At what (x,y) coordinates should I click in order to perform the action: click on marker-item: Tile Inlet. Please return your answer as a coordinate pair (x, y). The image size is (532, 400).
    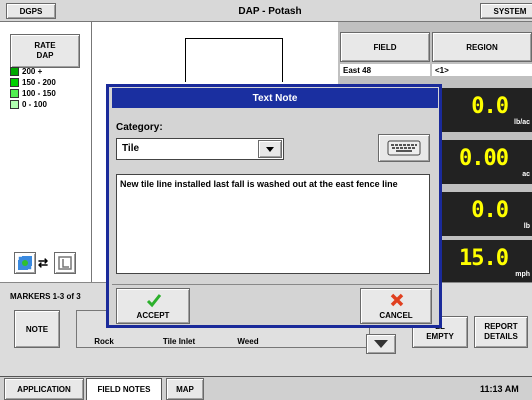
    Looking at the image, I should click on (179, 341).